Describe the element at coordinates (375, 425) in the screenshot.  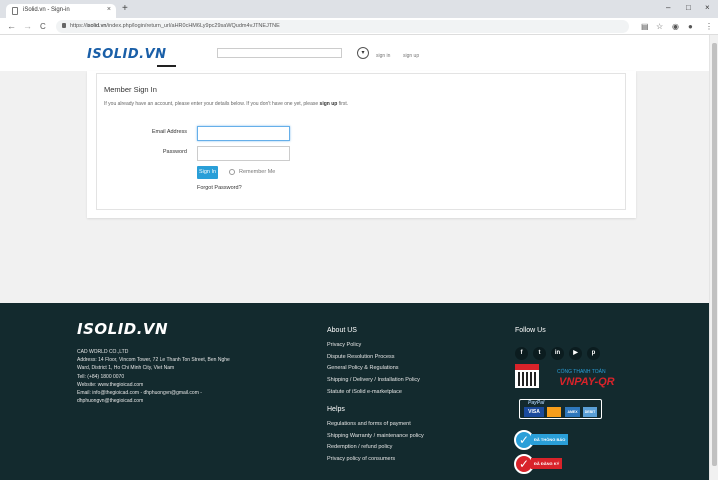
I see `footer-link: Regulations and forms of payment` at that location.